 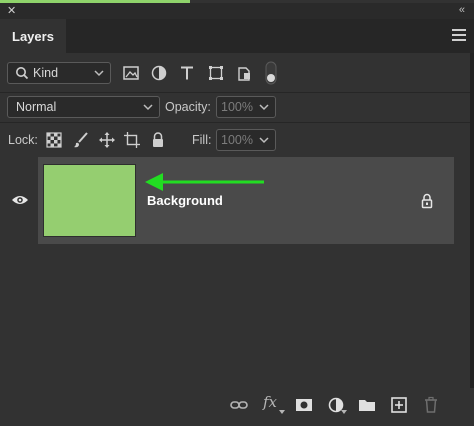 I want to click on link-layers-icon, so click(x=239, y=405).